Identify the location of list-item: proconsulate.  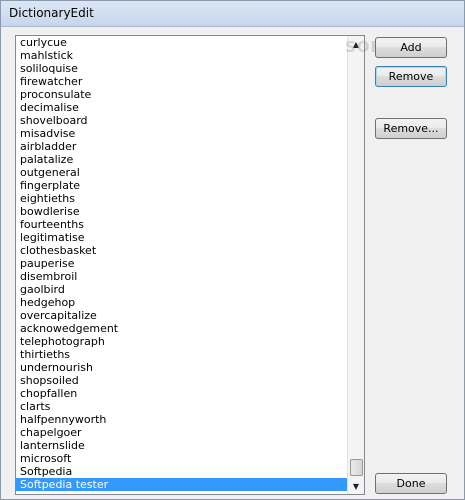
(182, 94).